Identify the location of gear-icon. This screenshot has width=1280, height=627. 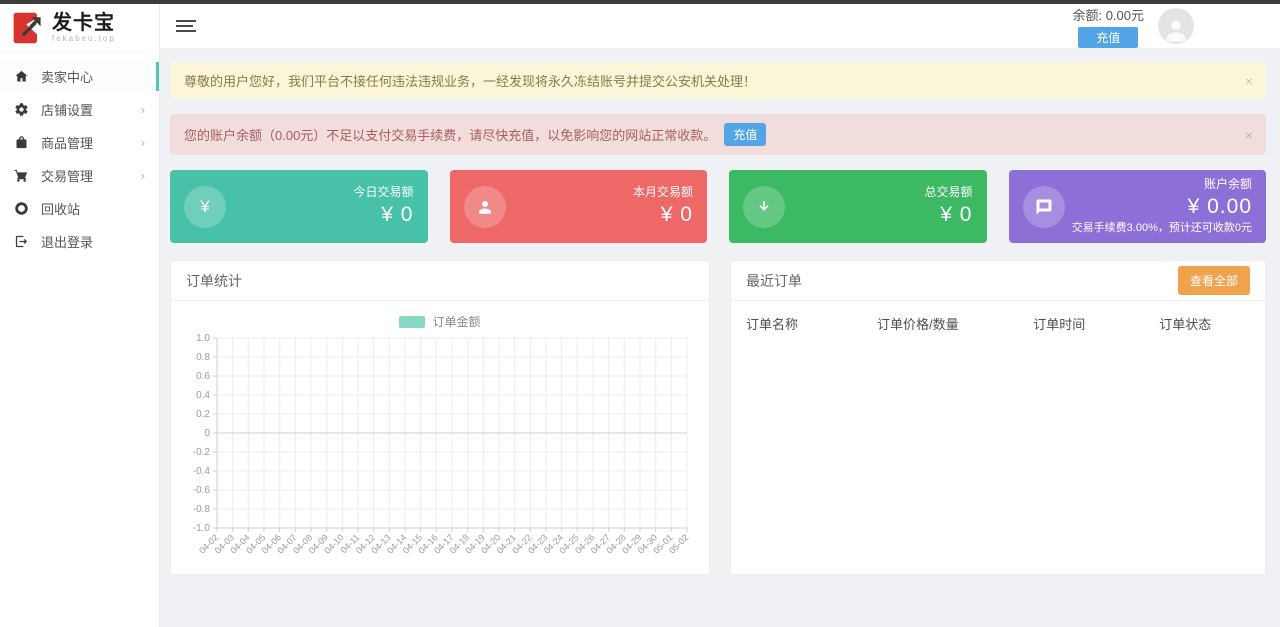
(21, 109).